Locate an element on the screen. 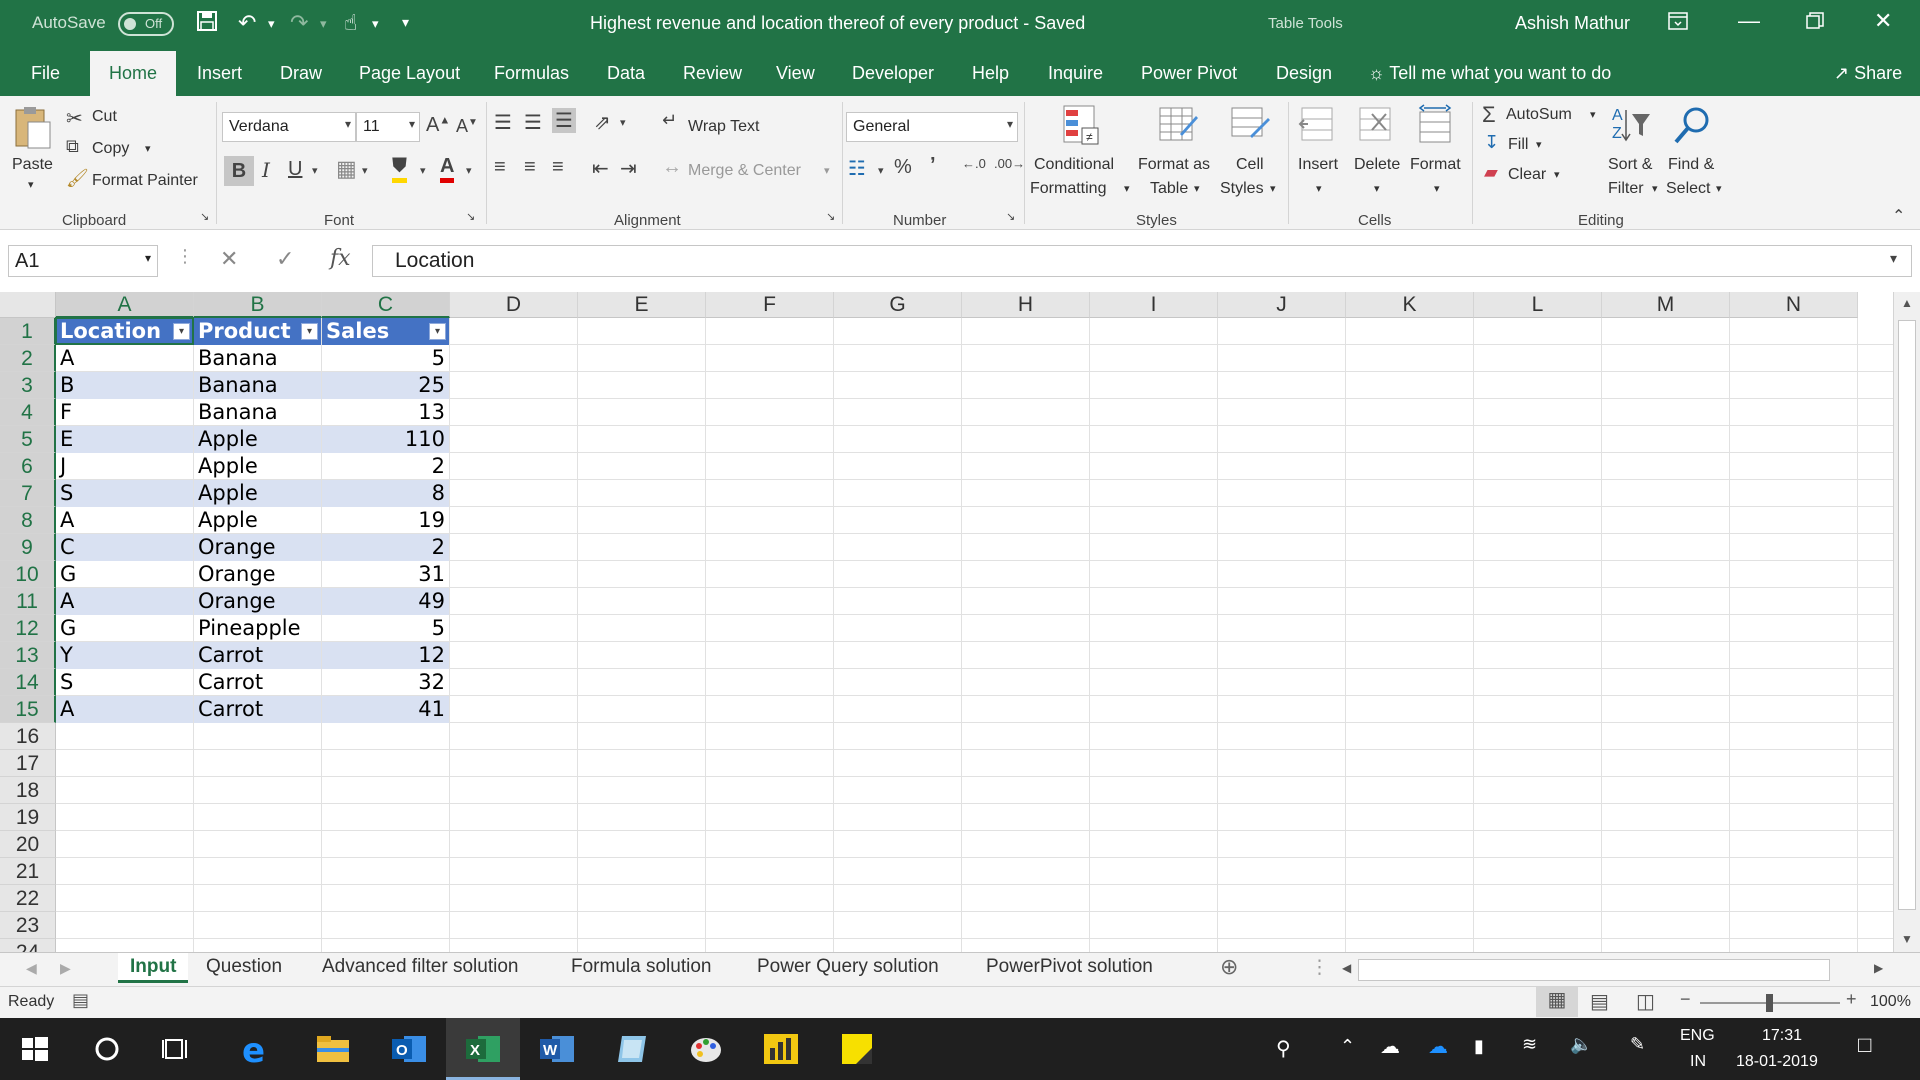 This screenshot has height=1080, width=1920. table-cell: 49 is located at coordinates (385, 601).